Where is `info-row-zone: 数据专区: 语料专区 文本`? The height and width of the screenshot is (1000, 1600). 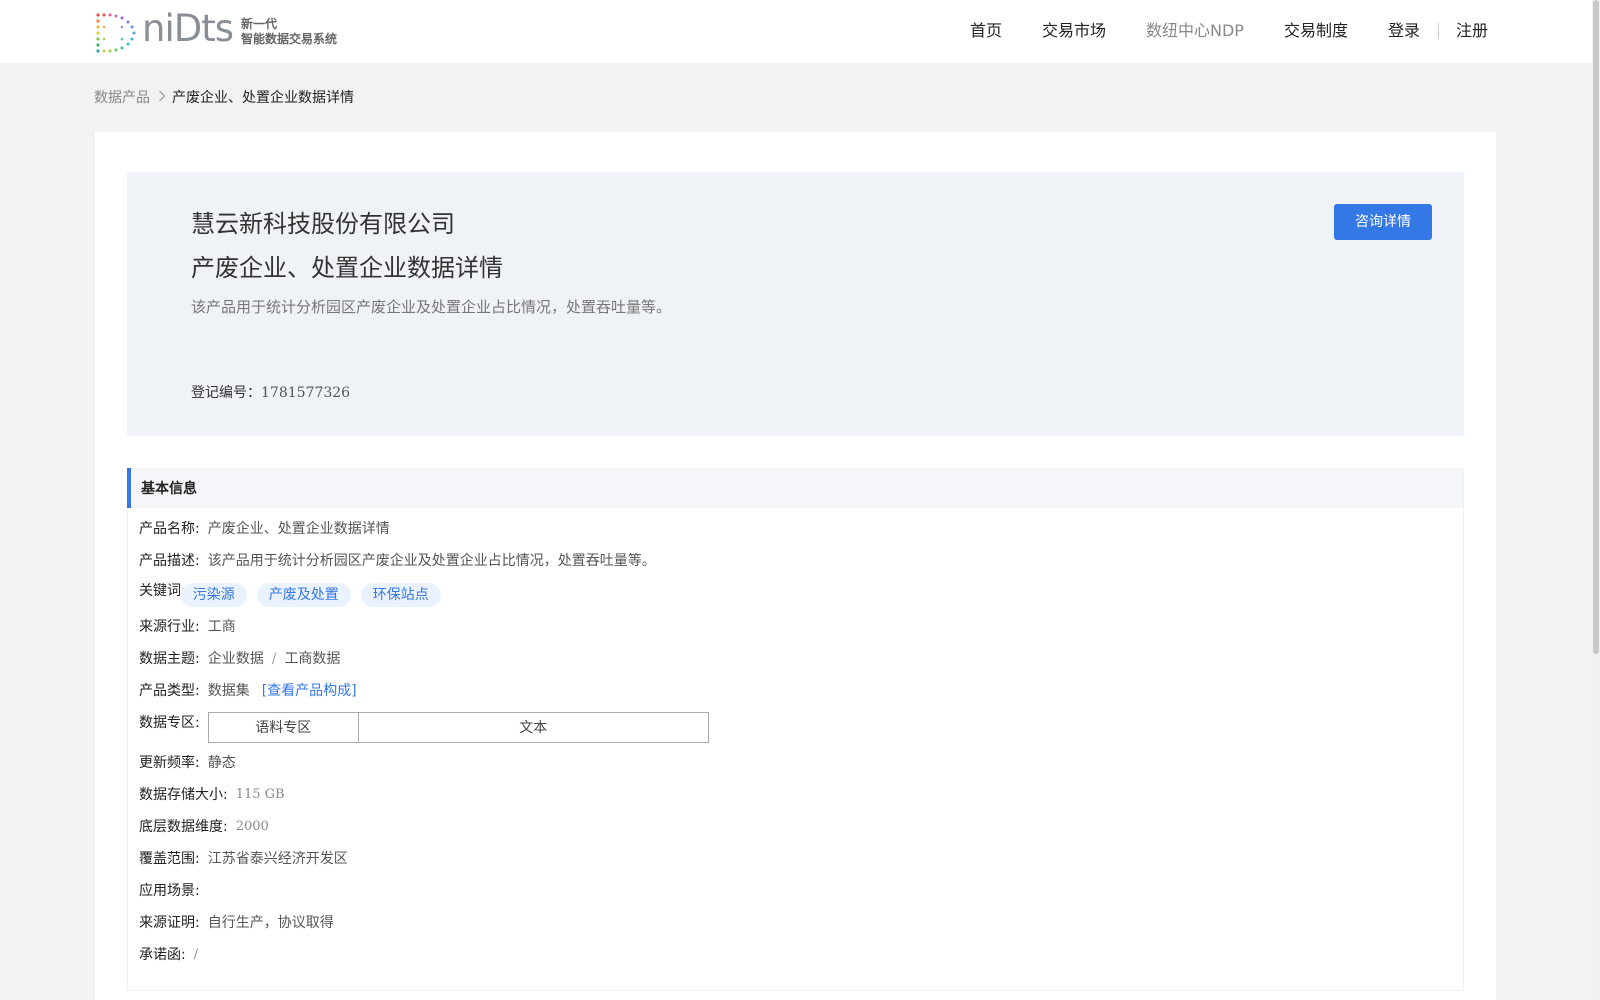 info-row-zone: 数据专区: 语料专区 文本 is located at coordinates (424, 727).